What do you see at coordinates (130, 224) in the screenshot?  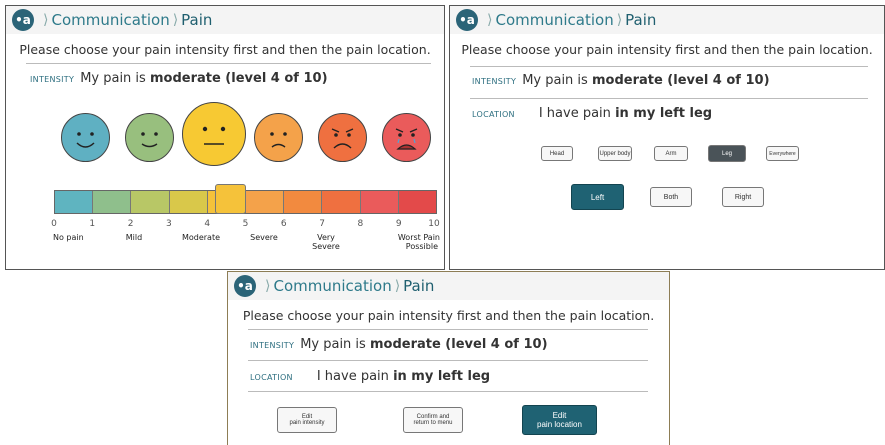 I see `pain-scale-tick-number: 2` at bounding box center [130, 224].